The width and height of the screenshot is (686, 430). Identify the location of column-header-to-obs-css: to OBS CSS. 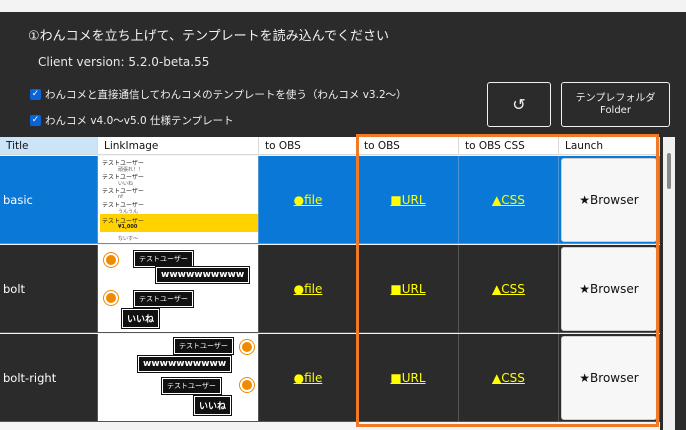
(509, 146).